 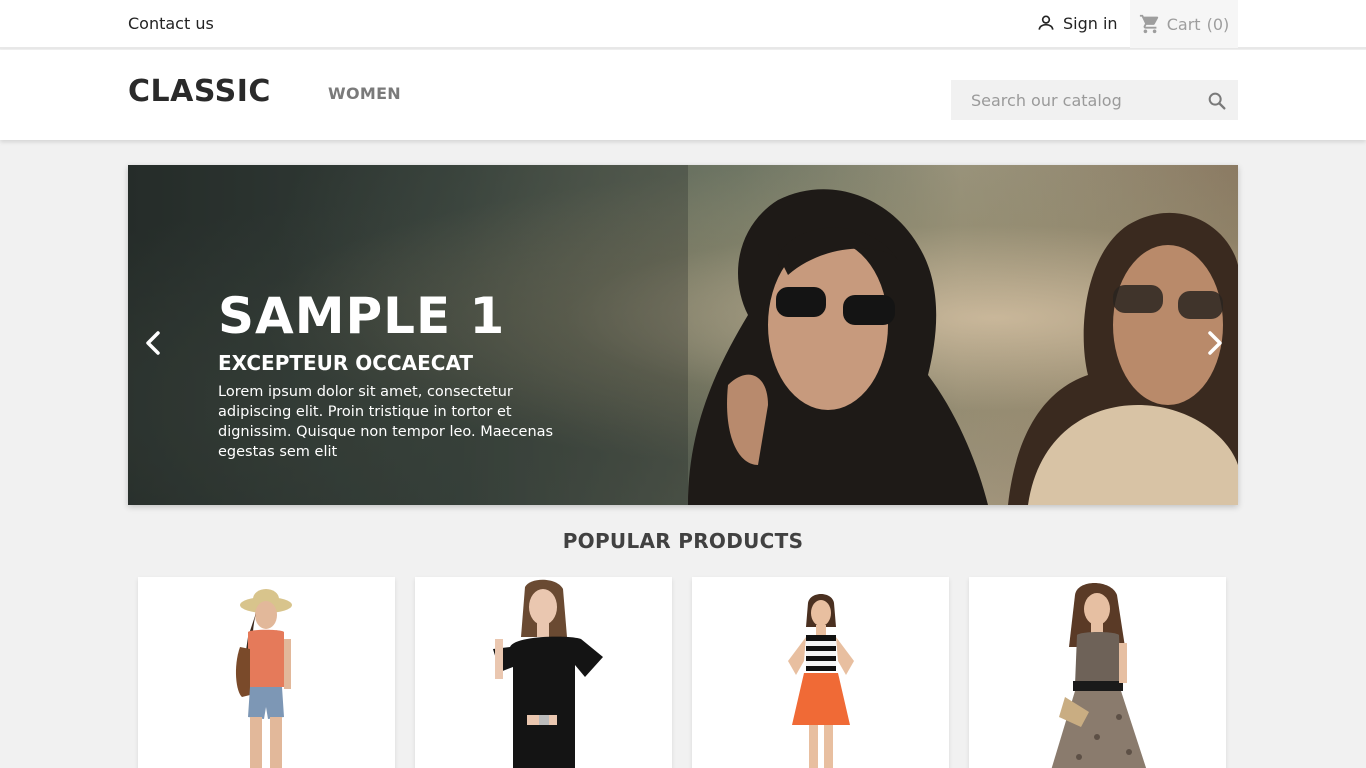 I want to click on cart-button: Cart (0), so click(x=1184, y=24).